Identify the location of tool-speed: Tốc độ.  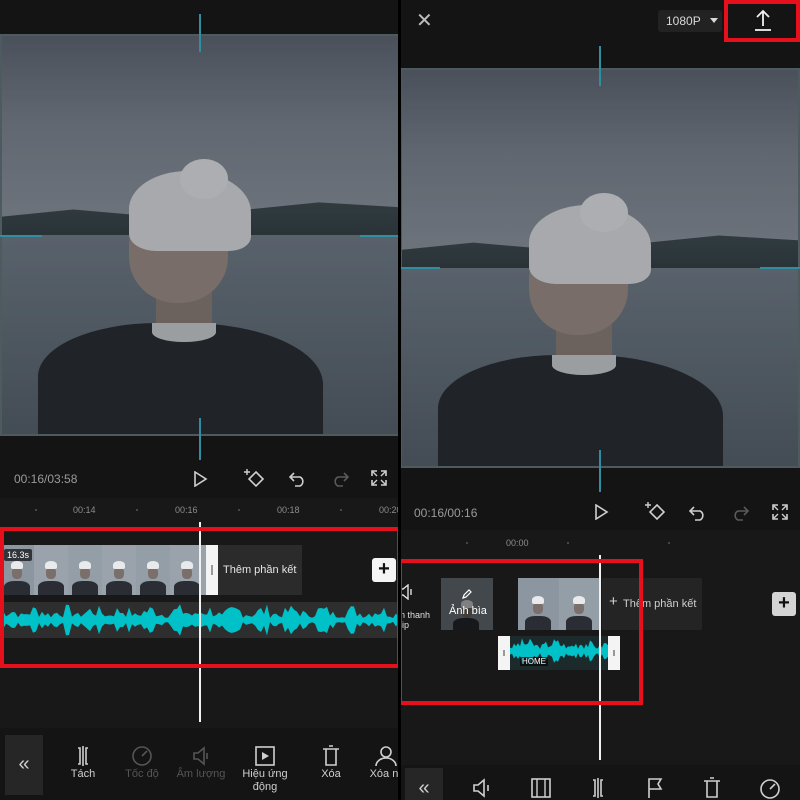
(142, 762).